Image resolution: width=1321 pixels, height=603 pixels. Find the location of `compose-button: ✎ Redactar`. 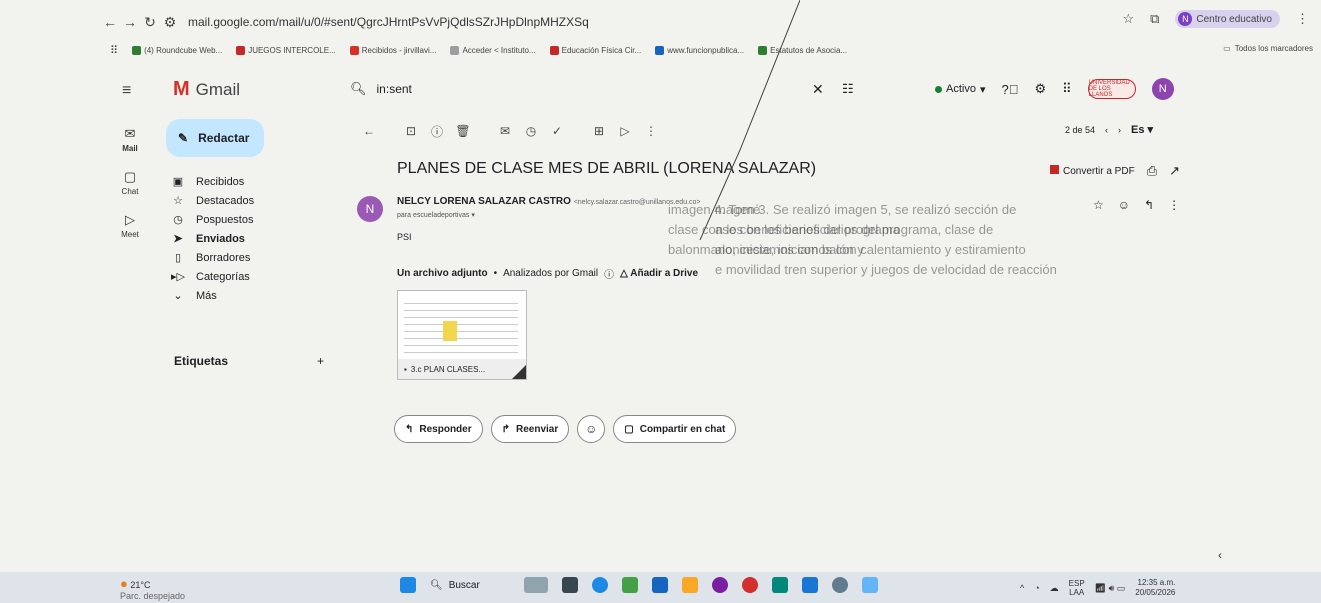

compose-button: ✎ Redactar is located at coordinates (215, 138).